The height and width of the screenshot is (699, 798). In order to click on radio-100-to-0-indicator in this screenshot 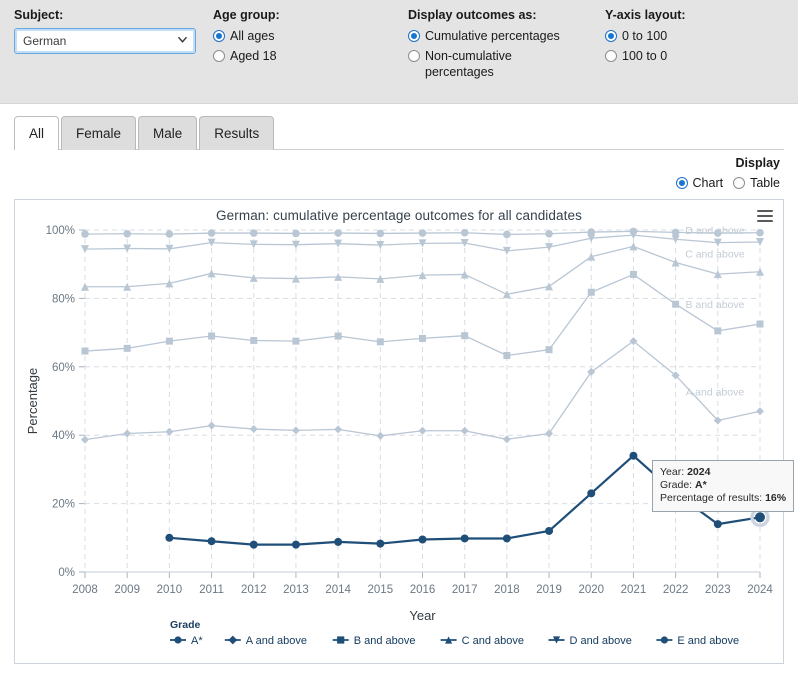, I will do `click(611, 56)`.